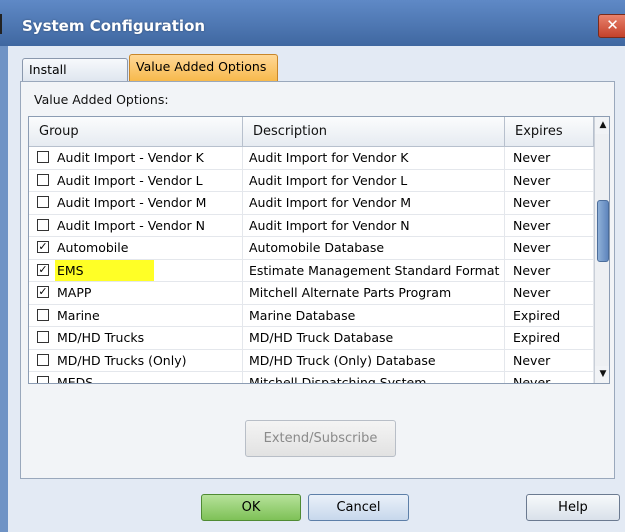 This screenshot has height=532, width=625. What do you see at coordinates (251, 507) in the screenshot?
I see `ok-button: OK` at bounding box center [251, 507].